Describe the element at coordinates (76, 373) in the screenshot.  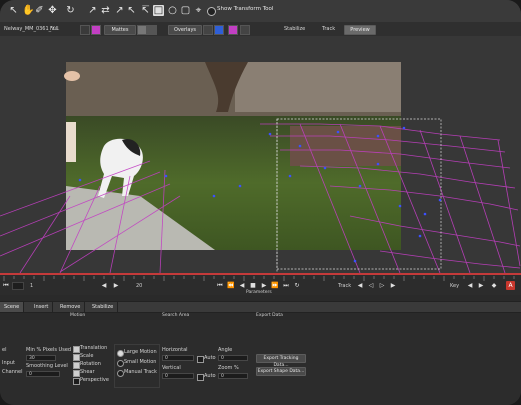
I see `shear-checkbox` at that location.